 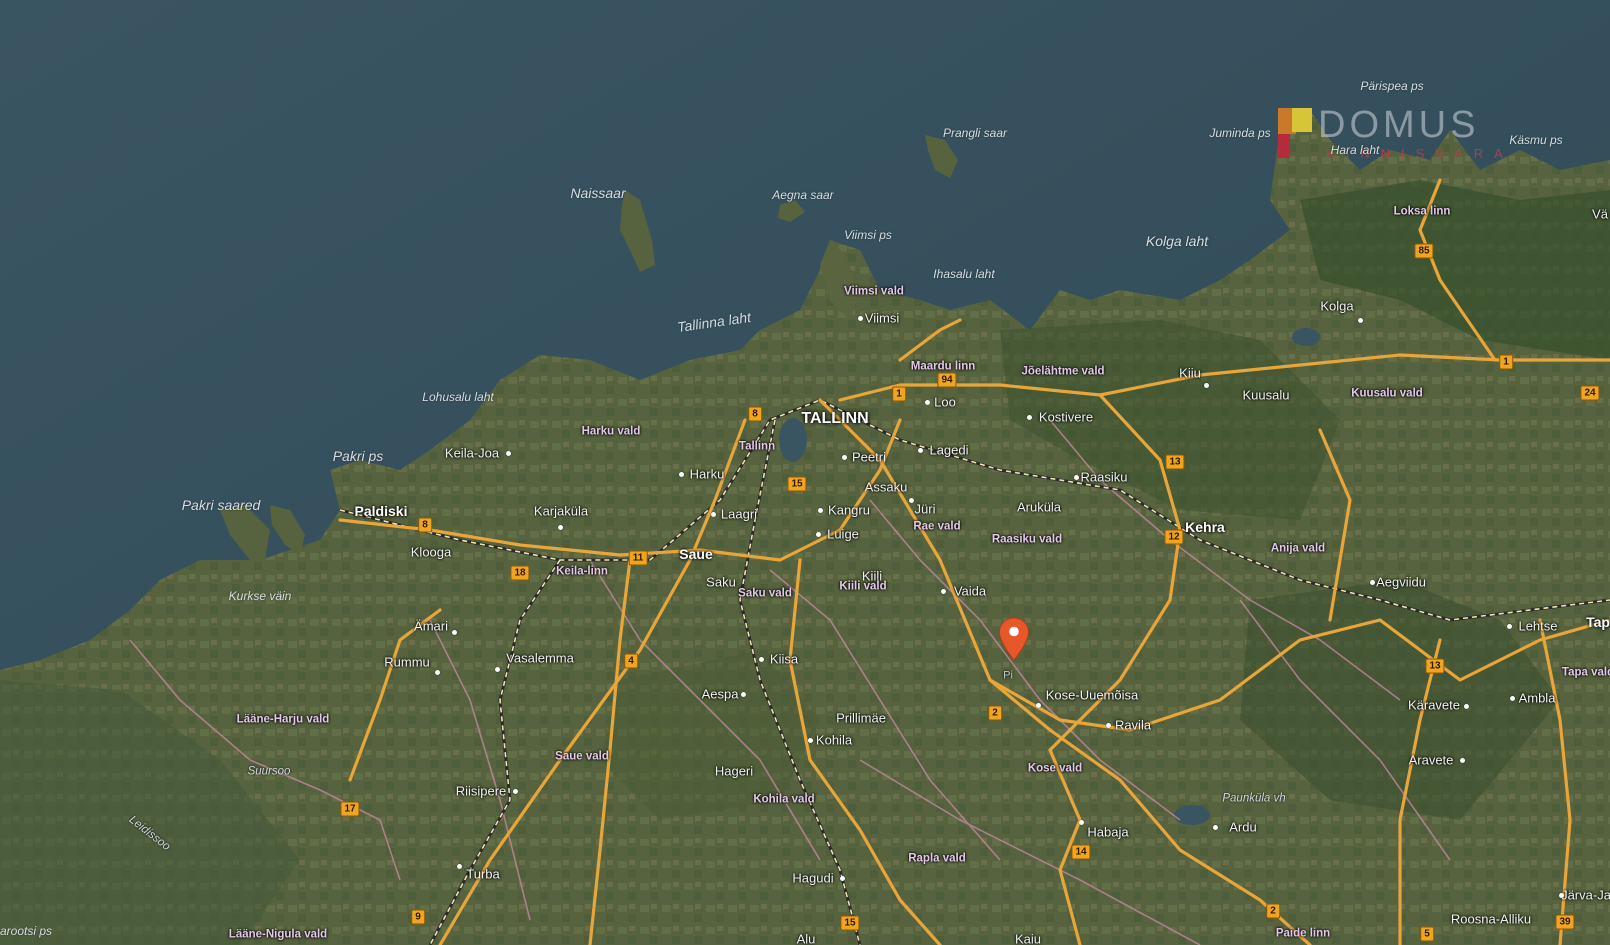 I want to click on location-pin-icon, so click(x=1014, y=639).